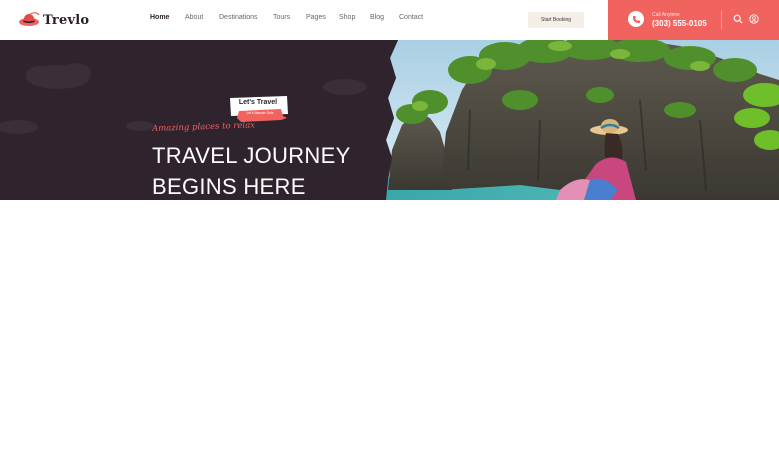 This screenshot has width=779, height=458. I want to click on nav-contact: Contact, so click(411, 17).